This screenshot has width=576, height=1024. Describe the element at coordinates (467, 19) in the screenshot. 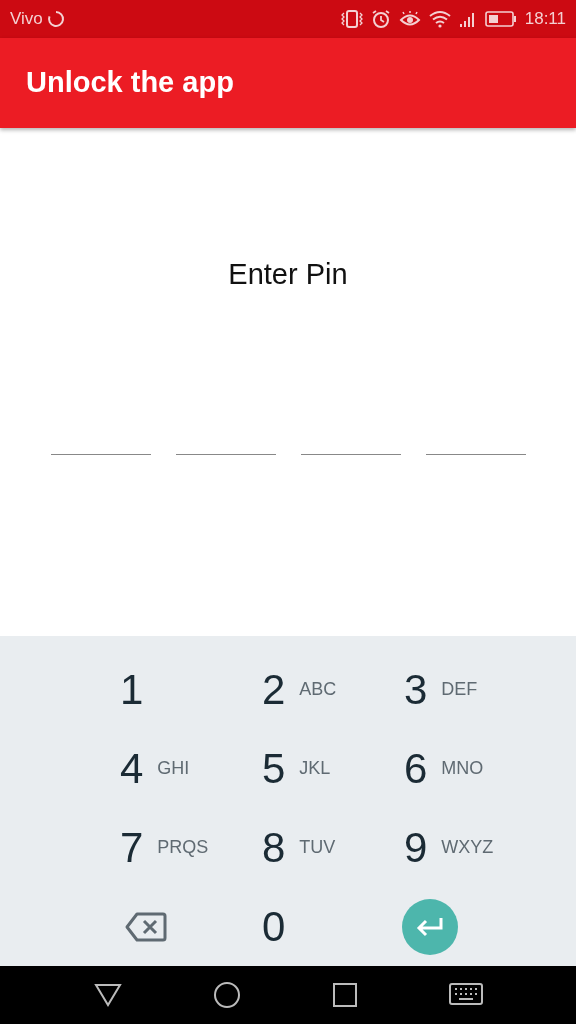

I see `signal-icon` at that location.